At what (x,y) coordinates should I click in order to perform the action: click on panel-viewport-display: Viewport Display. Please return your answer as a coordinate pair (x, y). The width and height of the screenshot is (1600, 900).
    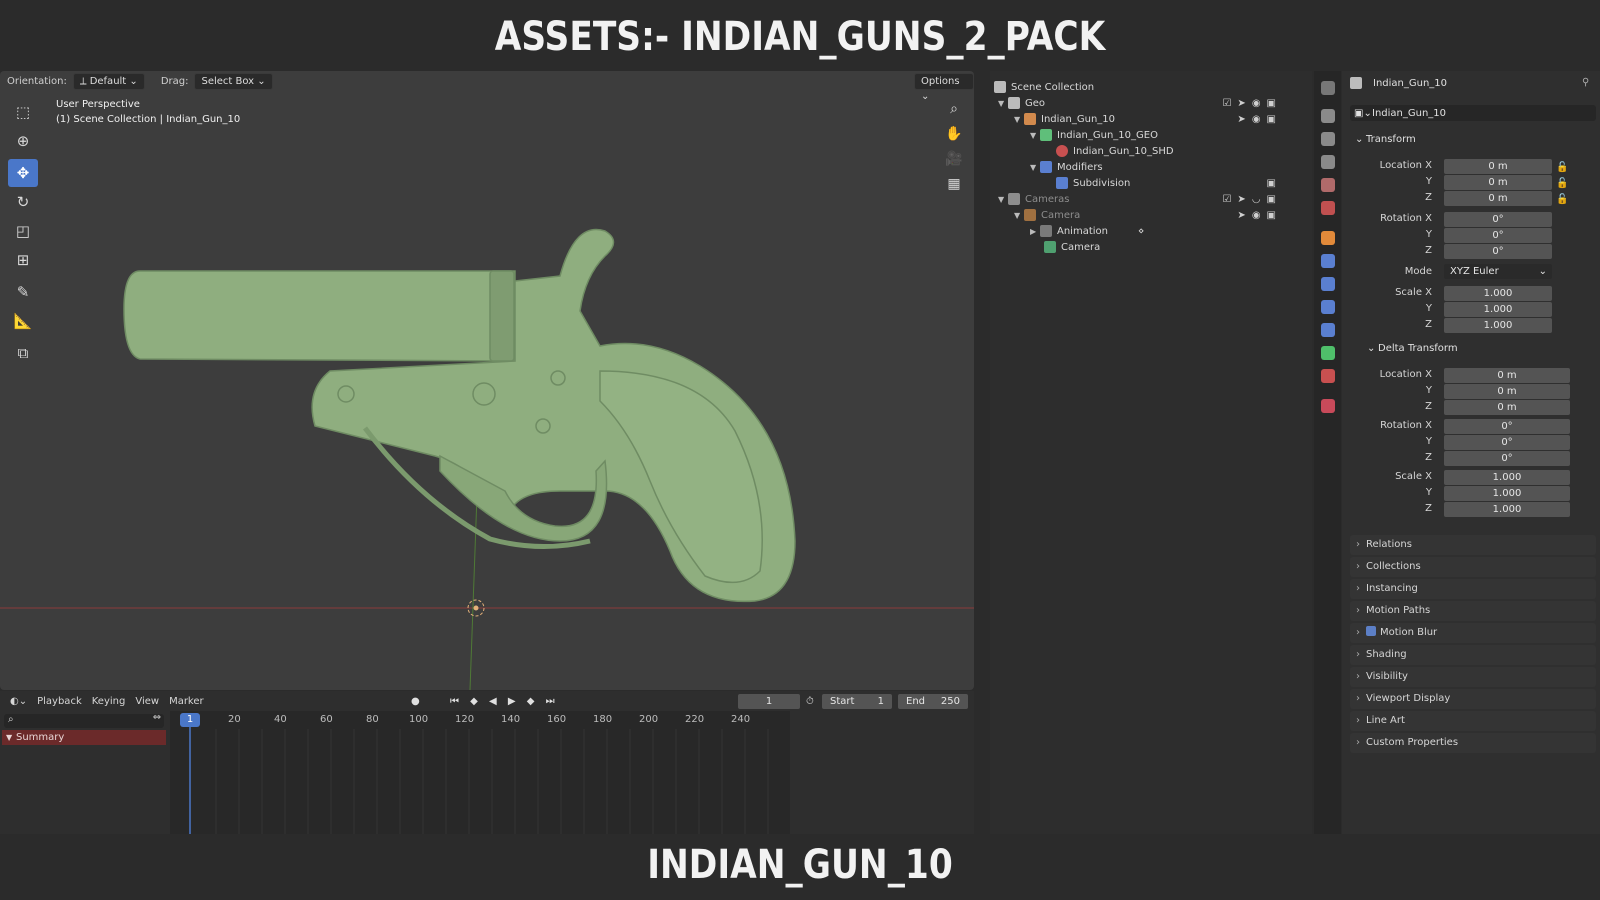
    Looking at the image, I should click on (1473, 699).